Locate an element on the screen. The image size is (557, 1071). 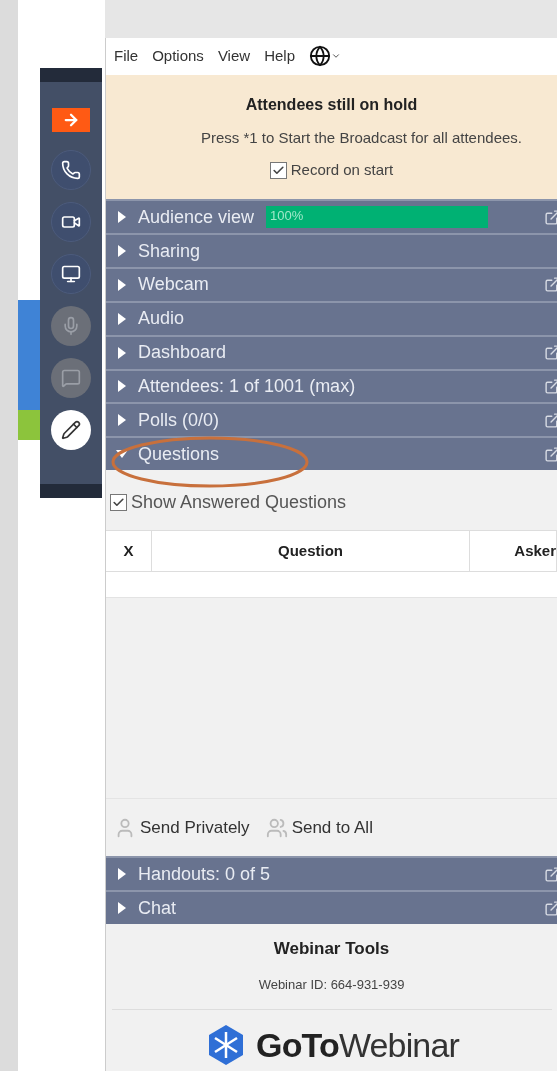
pen-button is located at coordinates (71, 430).